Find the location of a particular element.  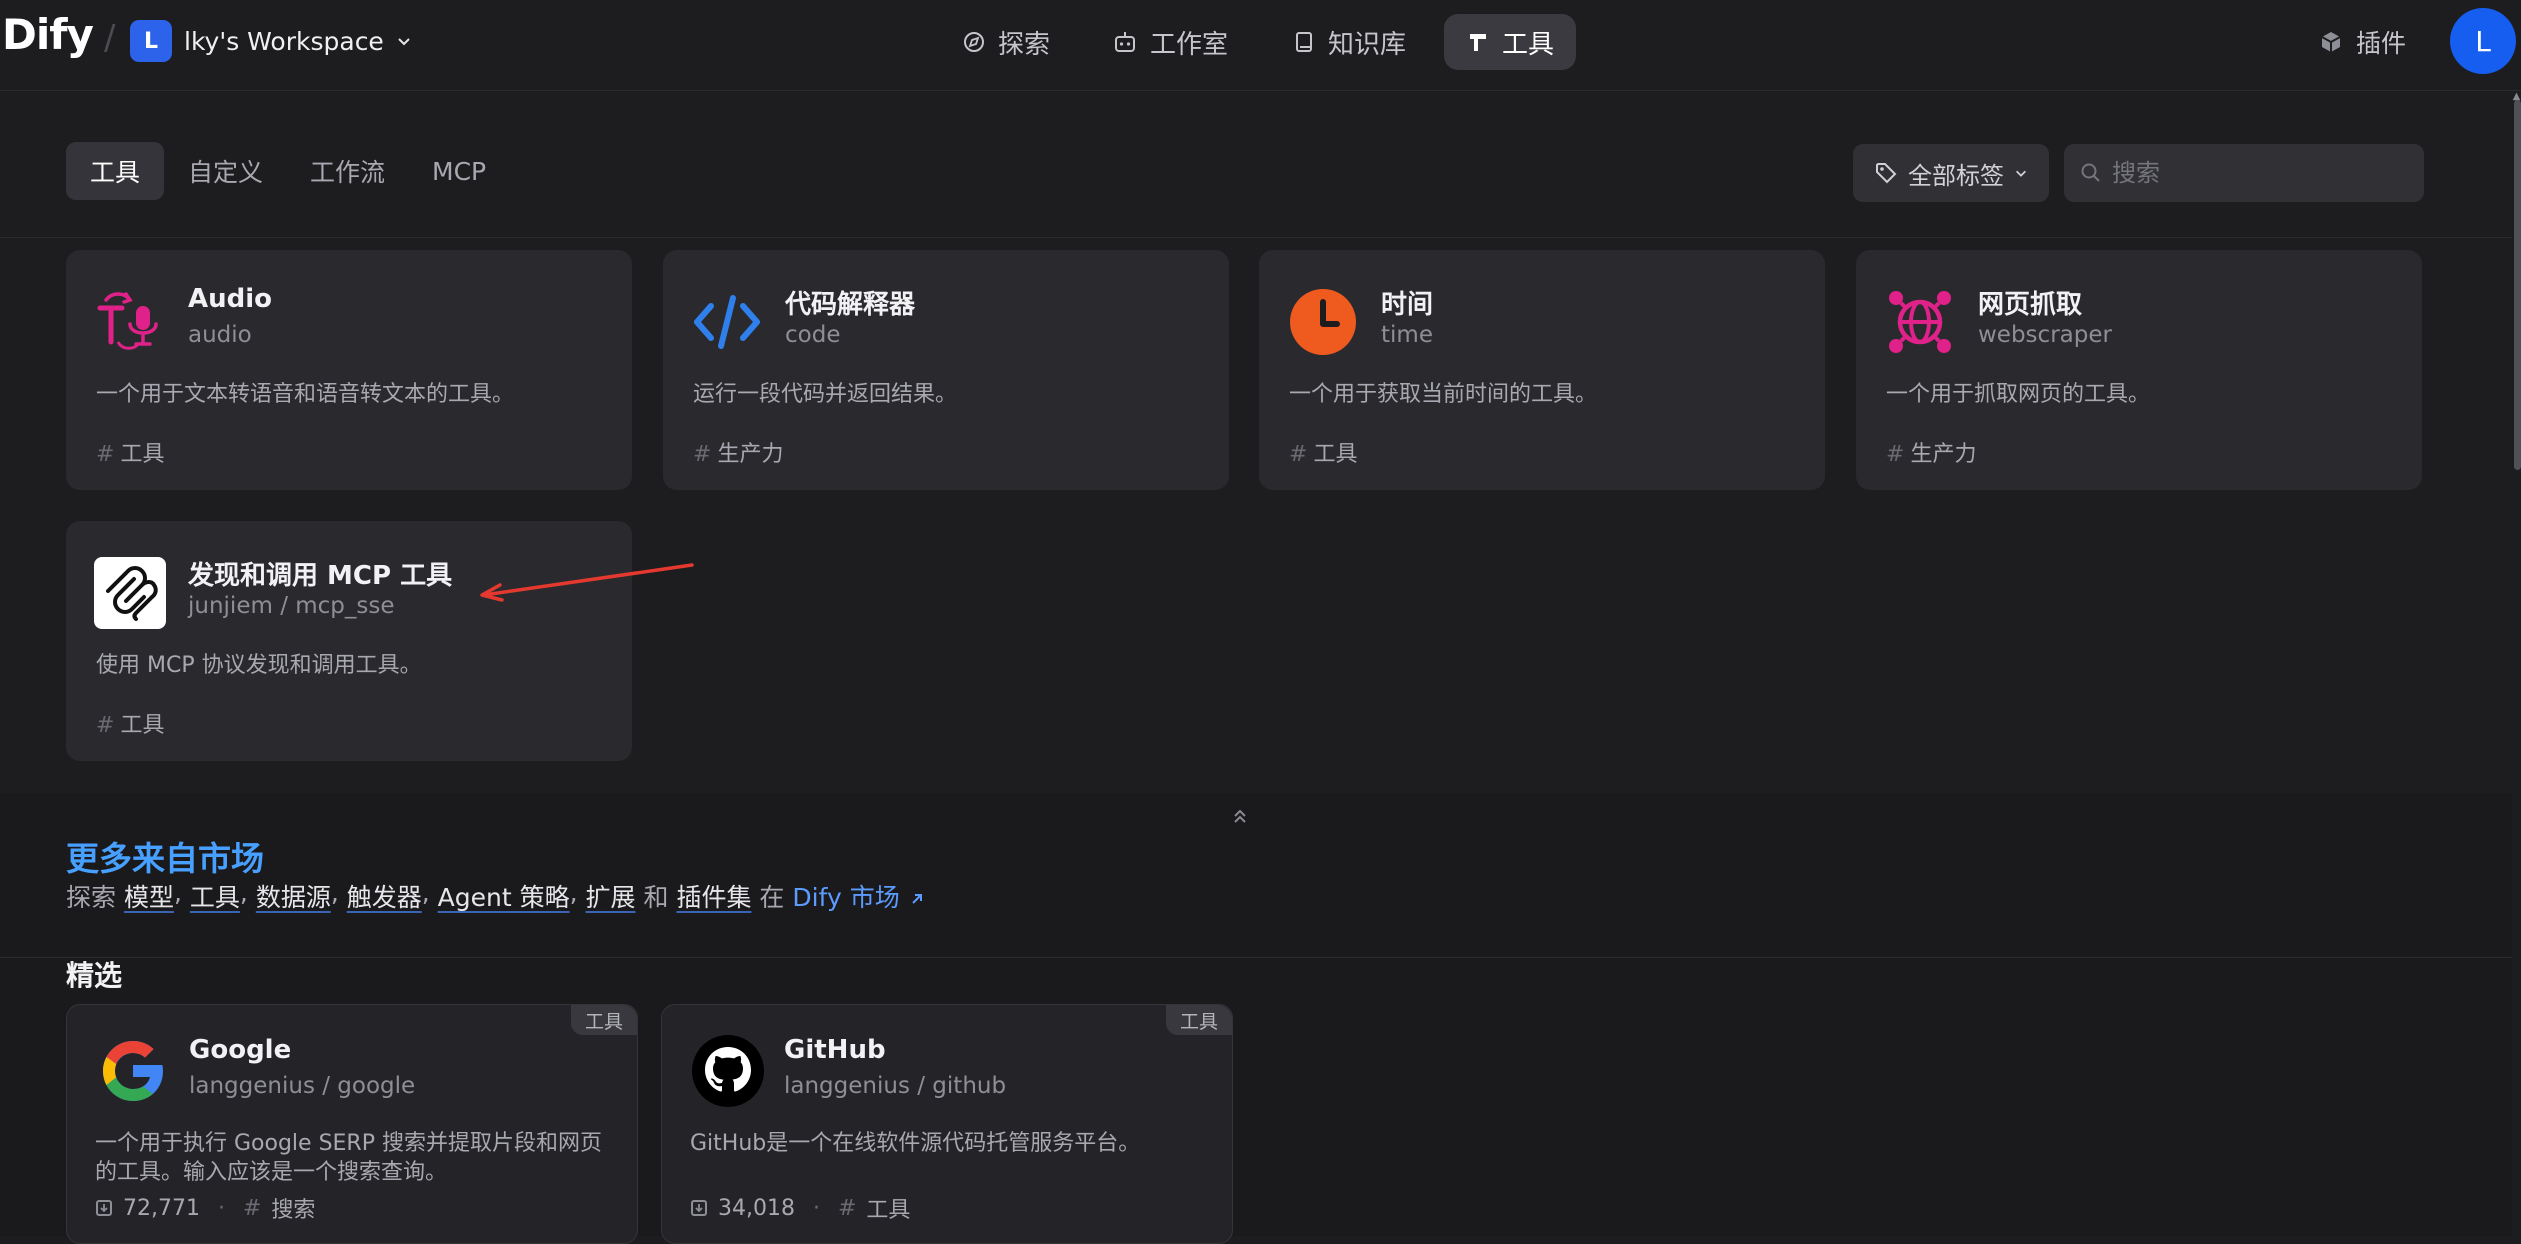

external-link-icon is located at coordinates (917, 899).